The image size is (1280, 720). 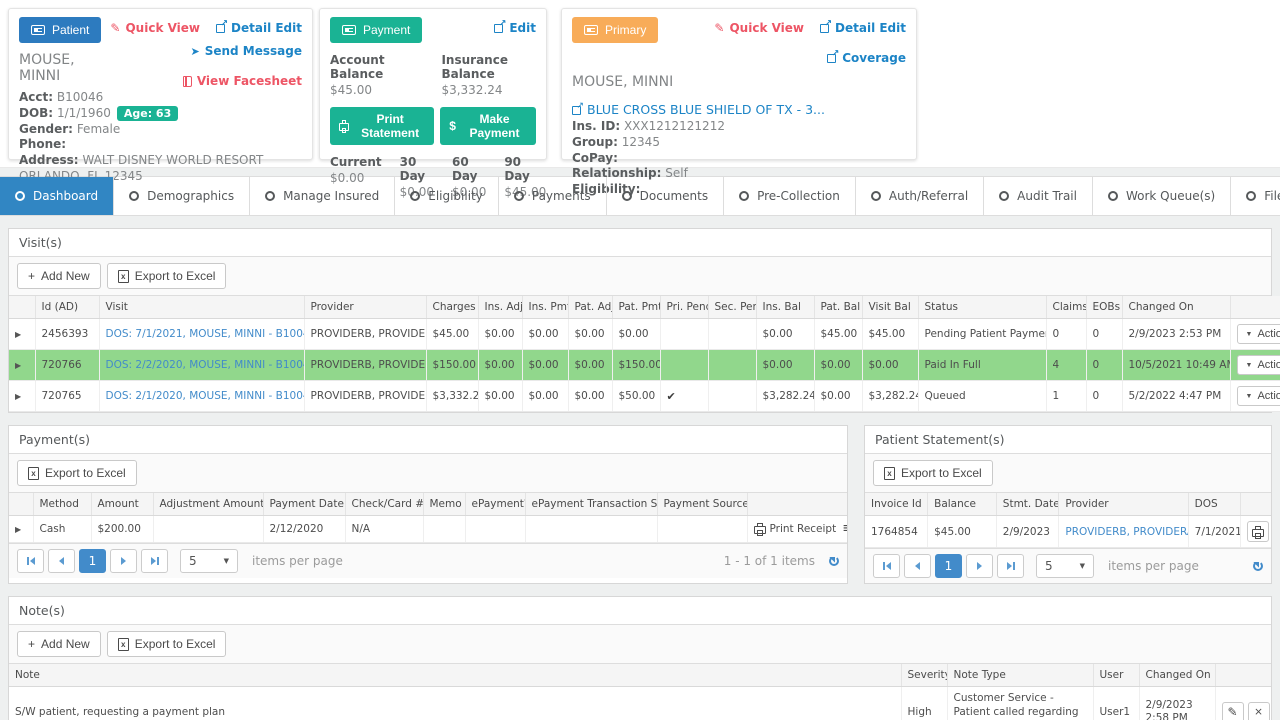 I want to click on patient-gender-field: Gender: Female, so click(x=70, y=128).